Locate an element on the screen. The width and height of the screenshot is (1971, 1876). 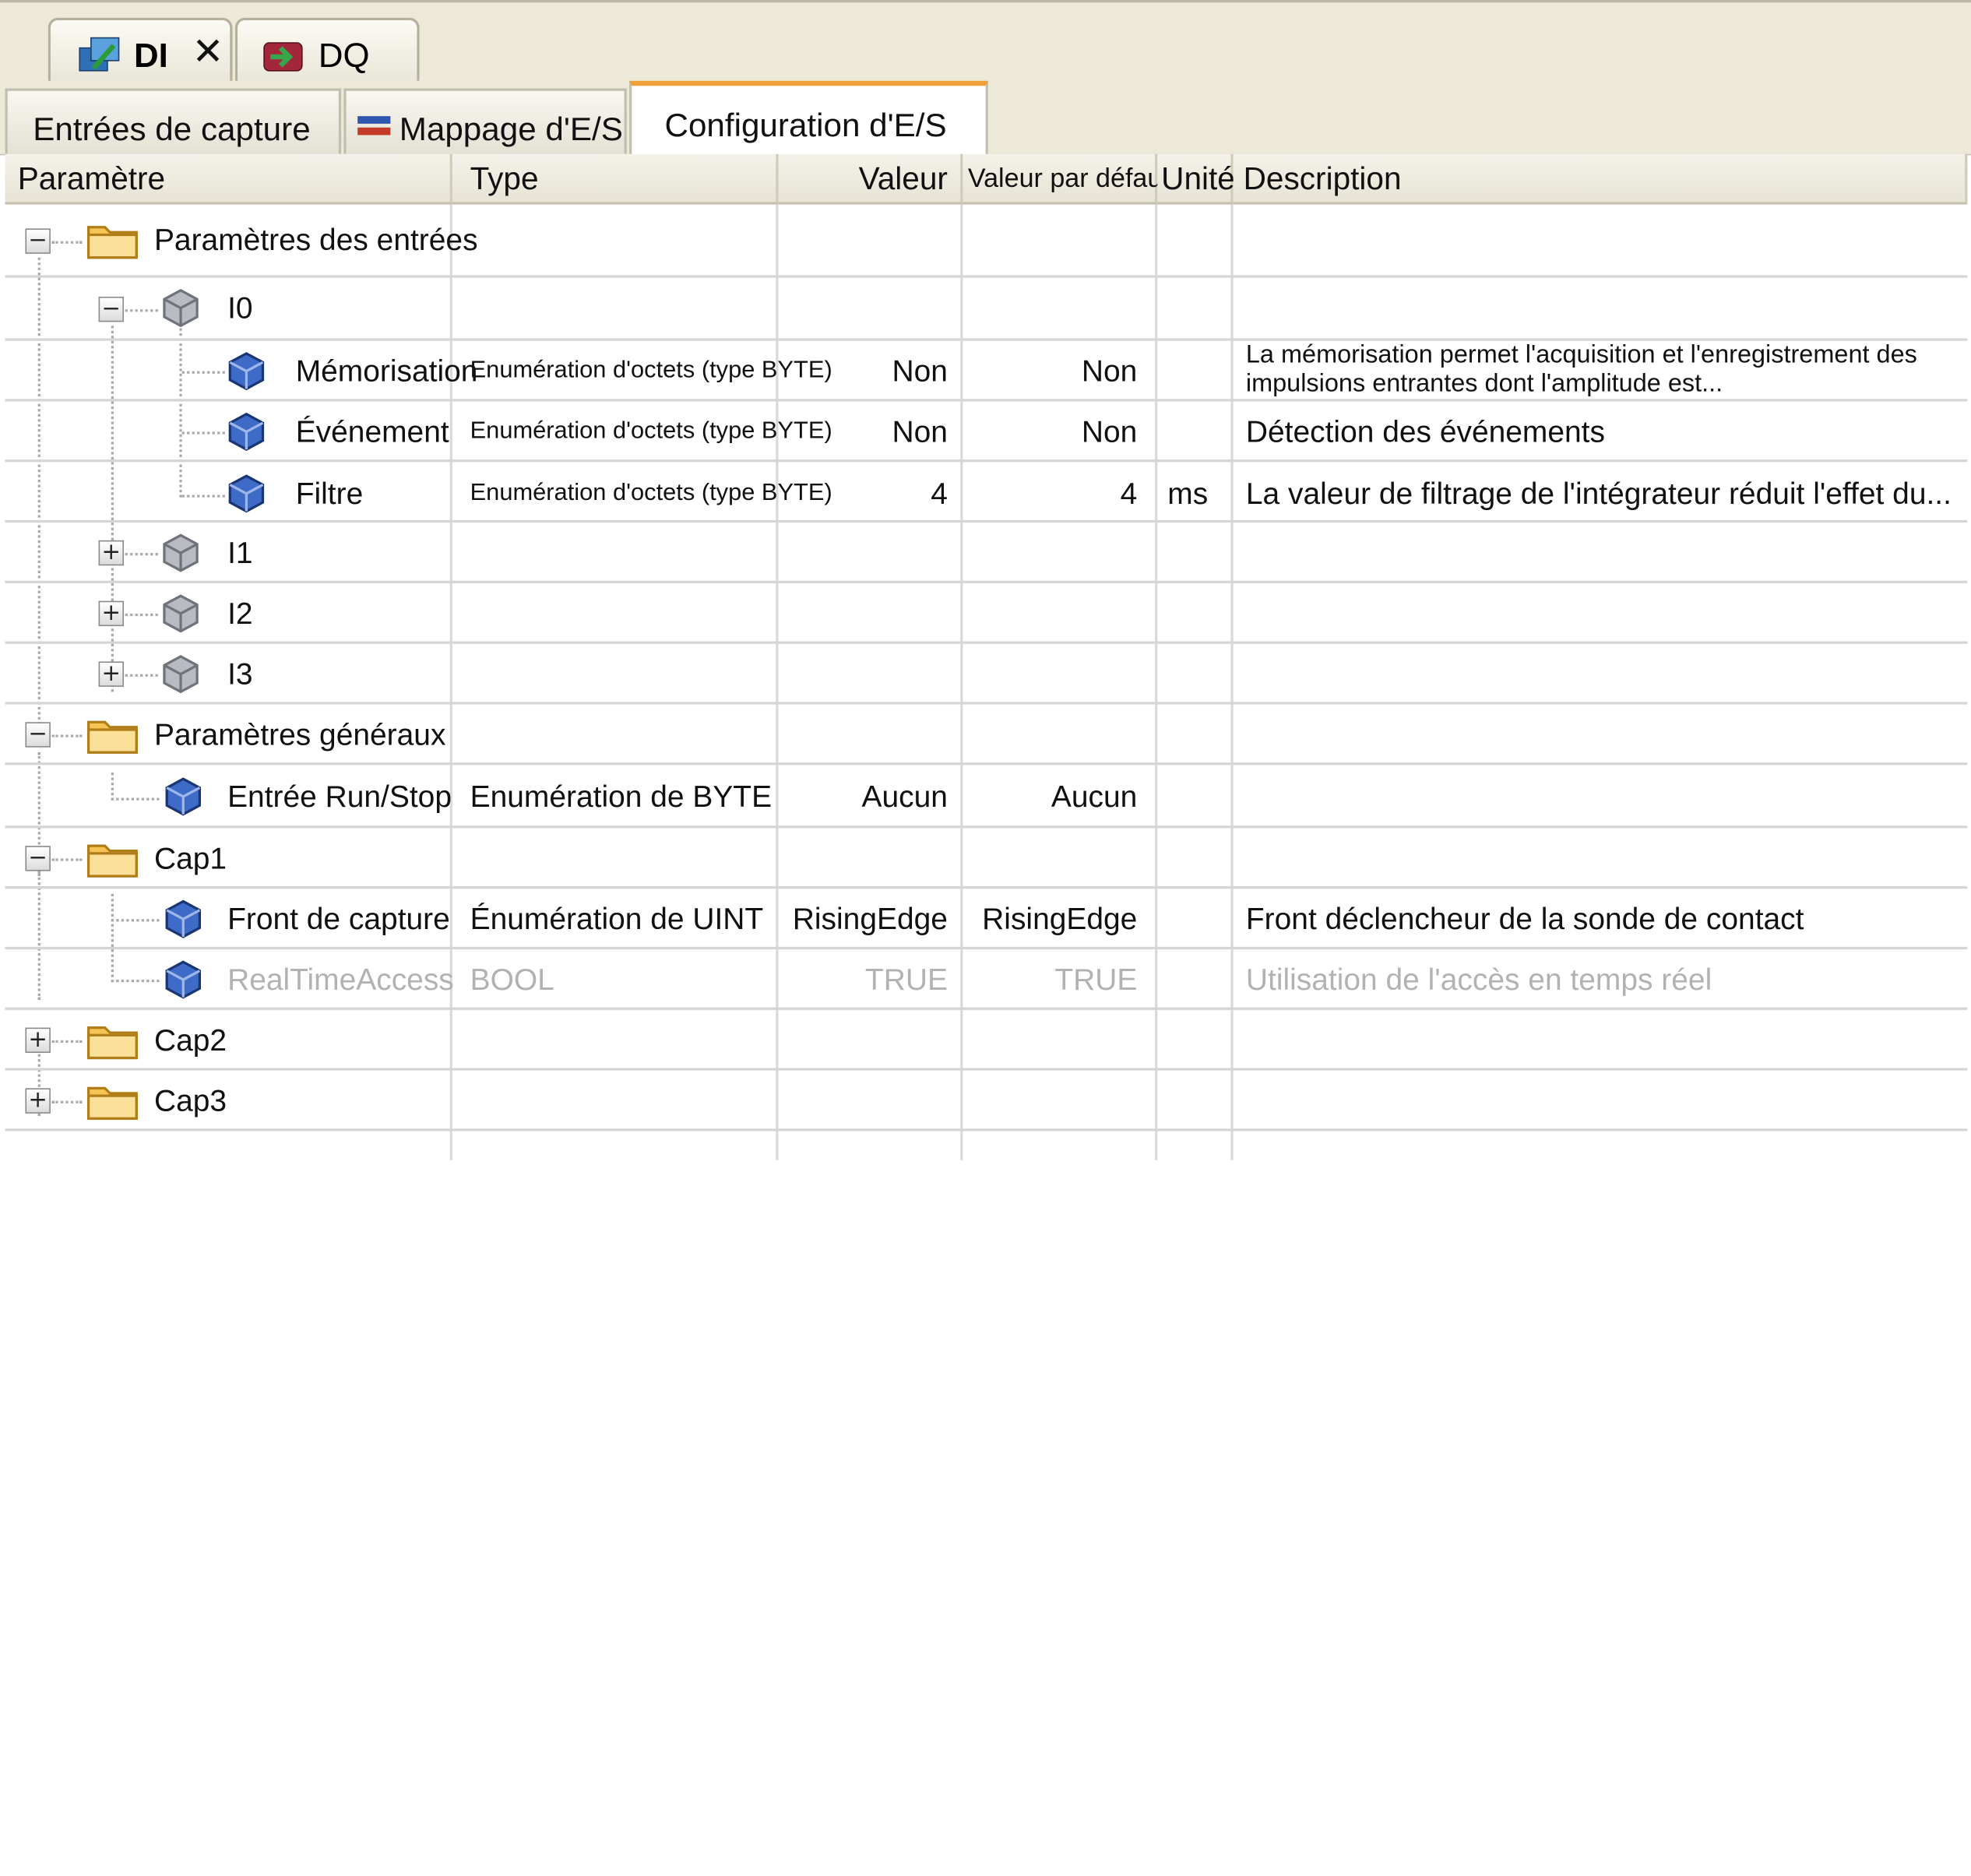
tree-row-cap1: − Cap1 is located at coordinates (986, 858).